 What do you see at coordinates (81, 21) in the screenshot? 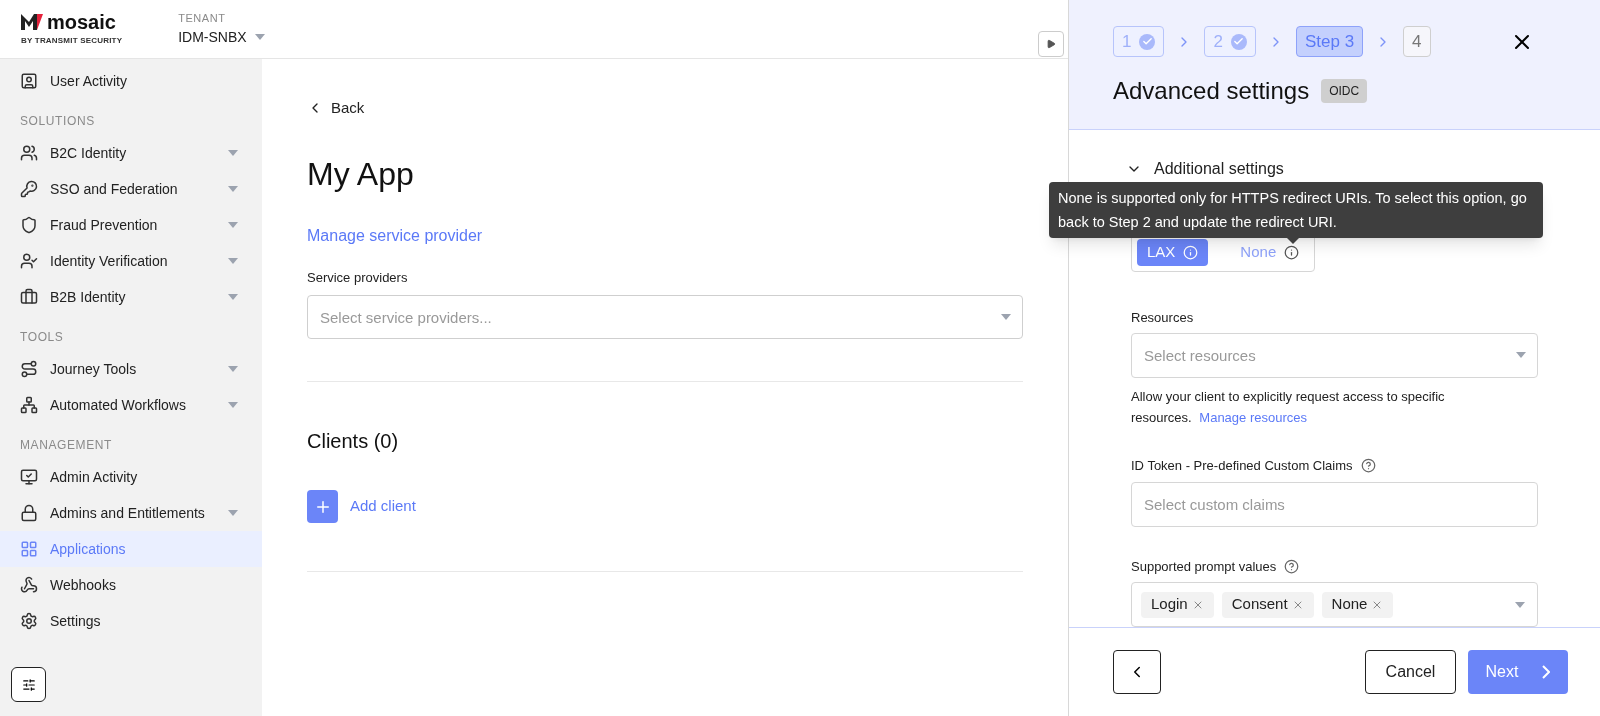
I see `brand-name: mosaic` at bounding box center [81, 21].